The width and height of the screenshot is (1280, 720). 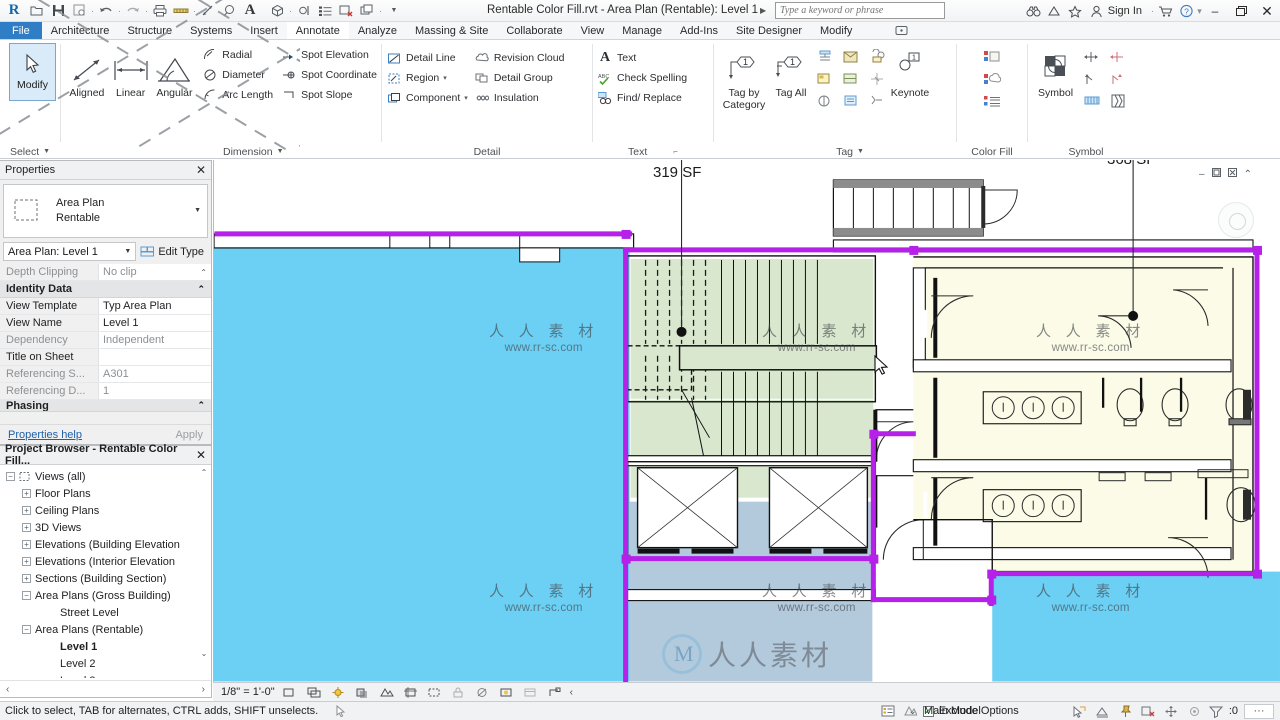 What do you see at coordinates (910, 71) in the screenshot?
I see `keynote-button: 1 Keynote` at bounding box center [910, 71].